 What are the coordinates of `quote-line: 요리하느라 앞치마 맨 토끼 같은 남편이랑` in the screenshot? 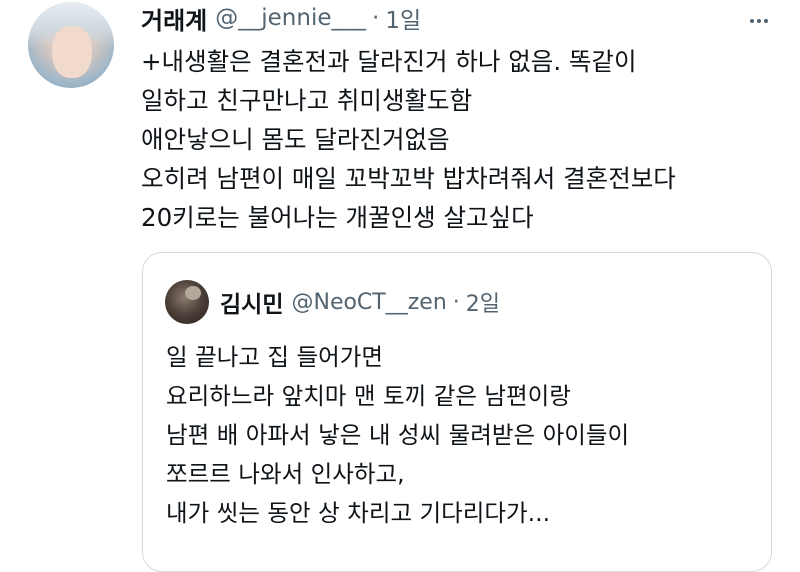 It's located at (368, 396).